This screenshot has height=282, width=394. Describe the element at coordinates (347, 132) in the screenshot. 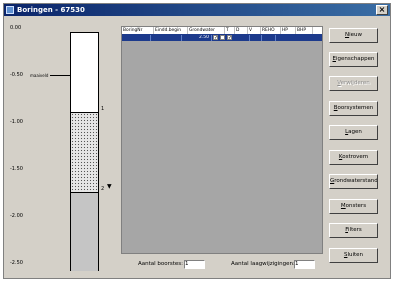

I see `access-key: L` at that location.